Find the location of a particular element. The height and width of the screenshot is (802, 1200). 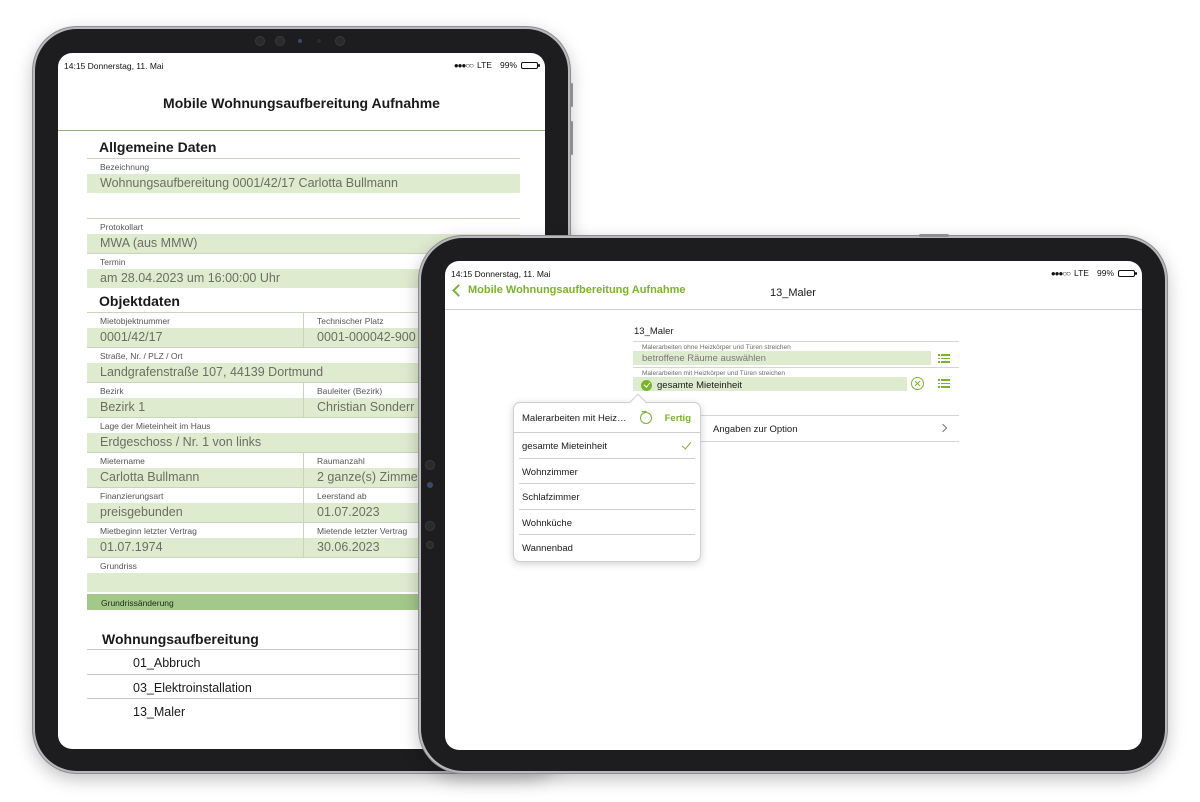

checkmark-icon is located at coordinates (686, 444).